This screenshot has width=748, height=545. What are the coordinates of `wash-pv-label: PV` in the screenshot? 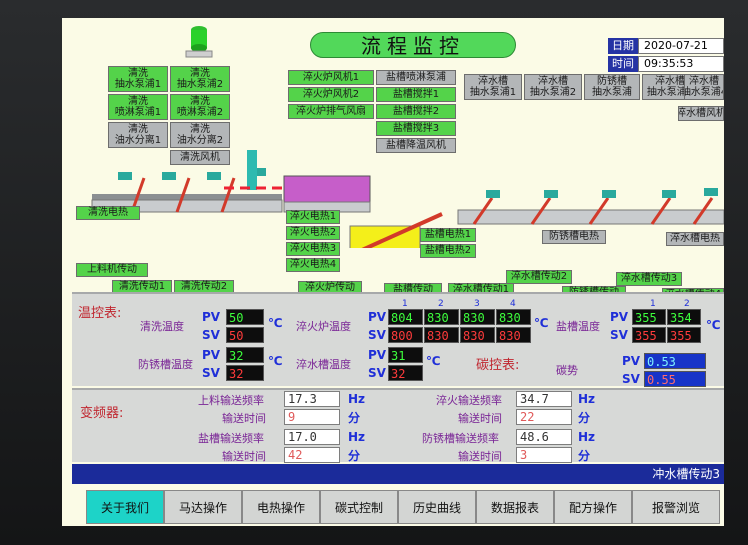 It's located at (211, 317).